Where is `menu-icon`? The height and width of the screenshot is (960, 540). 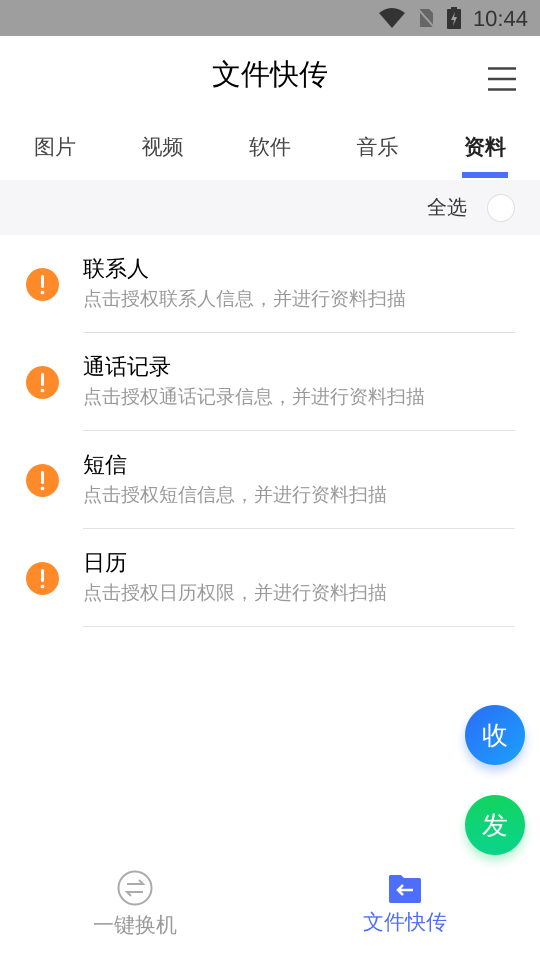 menu-icon is located at coordinates (502, 79).